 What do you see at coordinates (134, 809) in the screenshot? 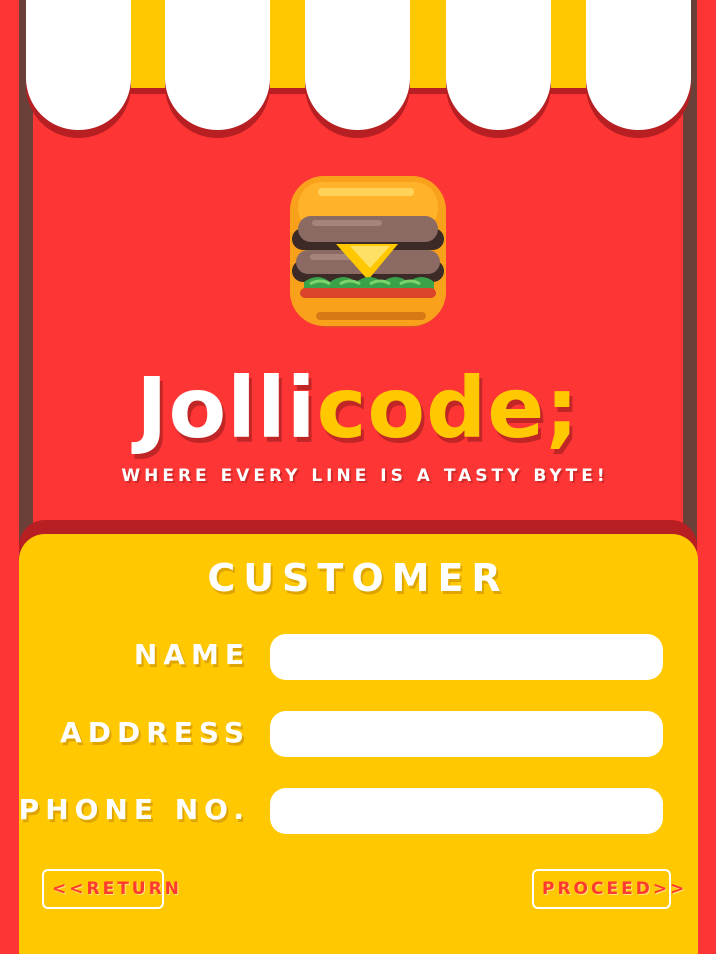
I see `phone-label: PHONE NO.` at bounding box center [134, 809].